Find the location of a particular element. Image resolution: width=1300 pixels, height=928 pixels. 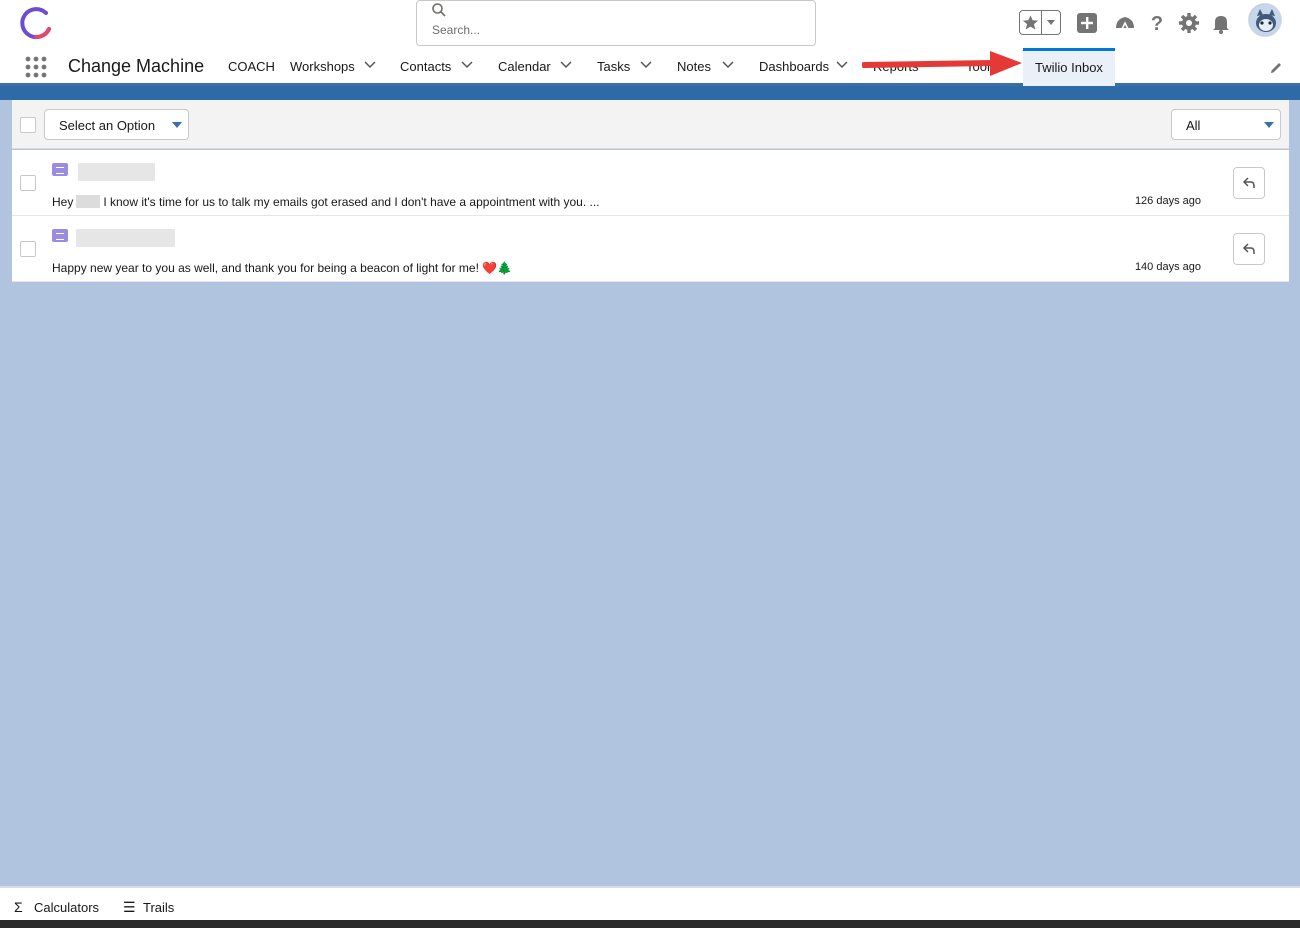

select-all-checkbox is located at coordinates (28, 125).